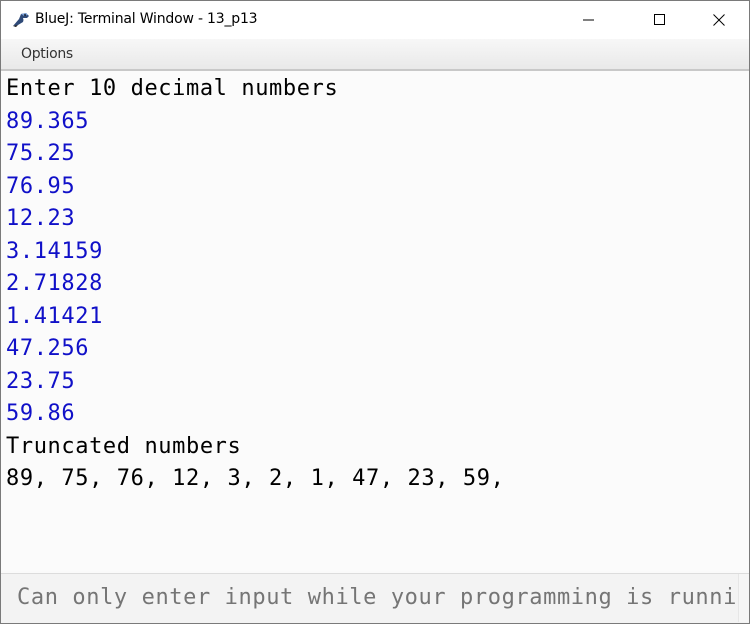  I want to click on input-scroll-edge, so click(743, 598).